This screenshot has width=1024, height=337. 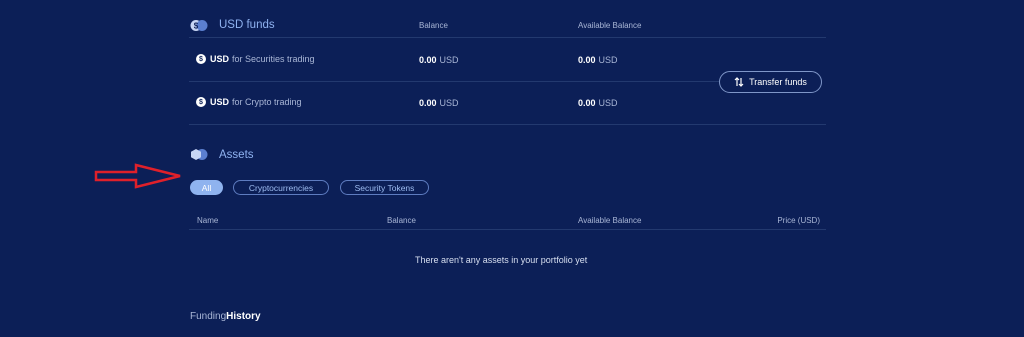 What do you see at coordinates (798, 220) in the screenshot?
I see `assets-col-price: Price (USD)` at bounding box center [798, 220].